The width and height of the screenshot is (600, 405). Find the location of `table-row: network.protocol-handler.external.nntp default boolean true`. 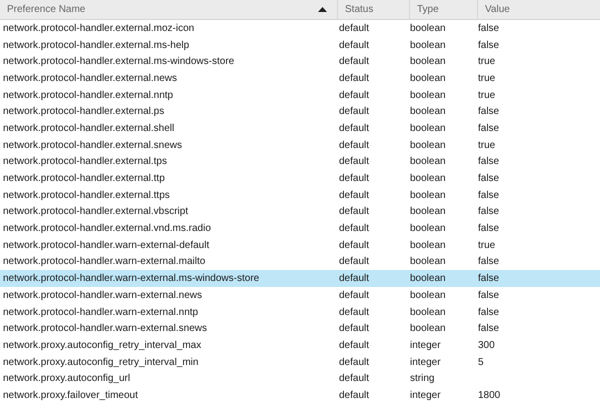

table-row: network.protocol-handler.external.nntp default boolean true is located at coordinates (300, 95).